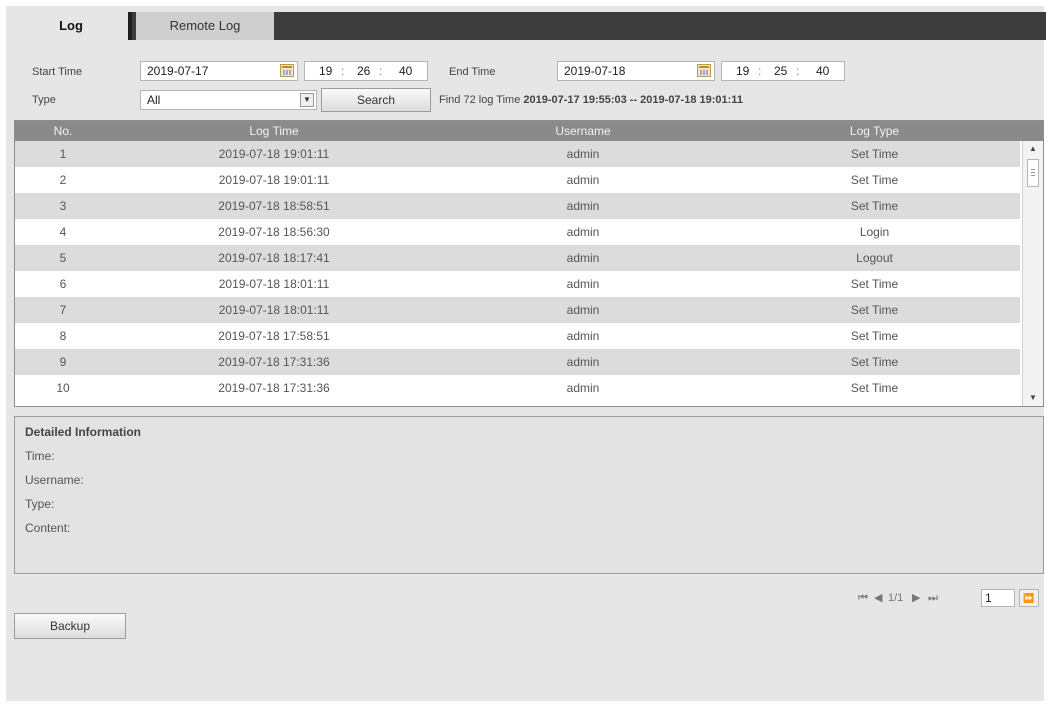  I want to click on start-date-value: 2019-07-17, so click(178, 71).